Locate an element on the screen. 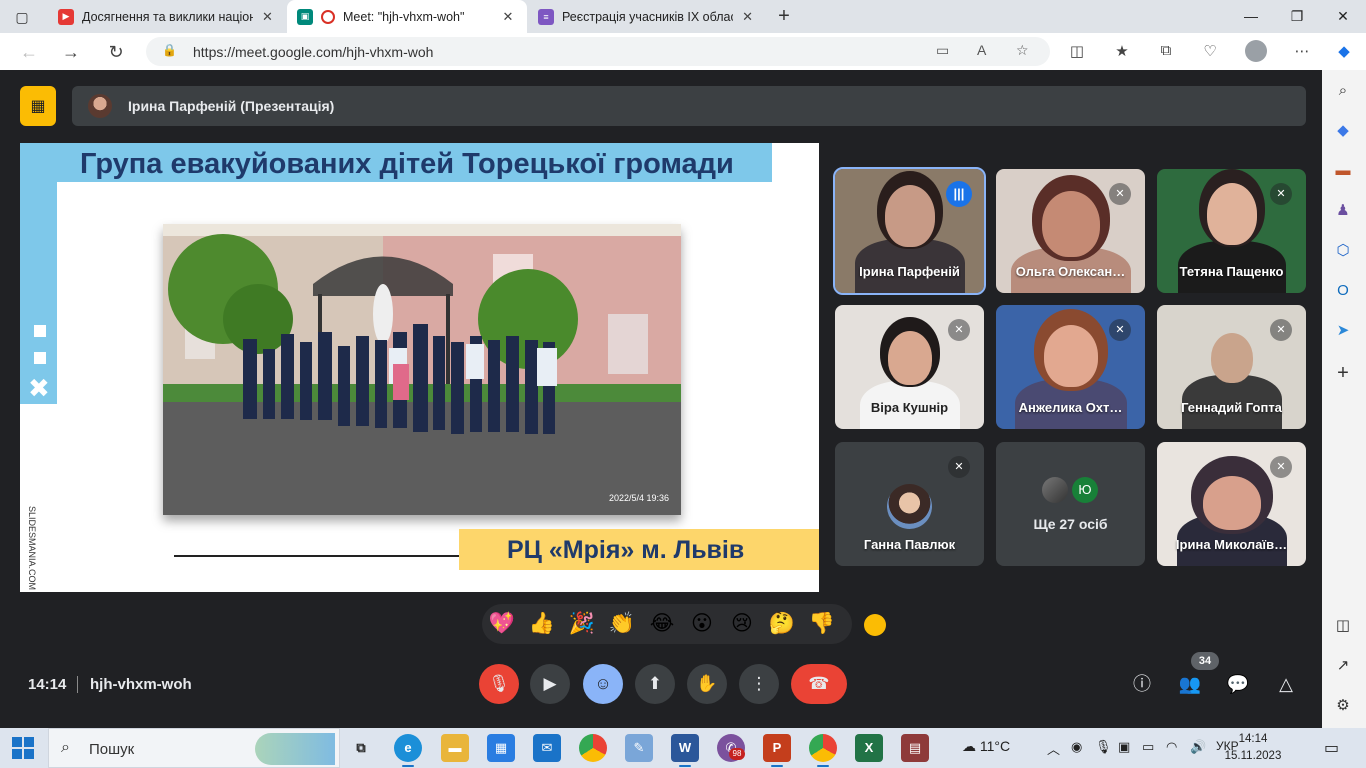 The width and height of the screenshot is (1366, 768). word-app-icon: W is located at coordinates (685, 750).